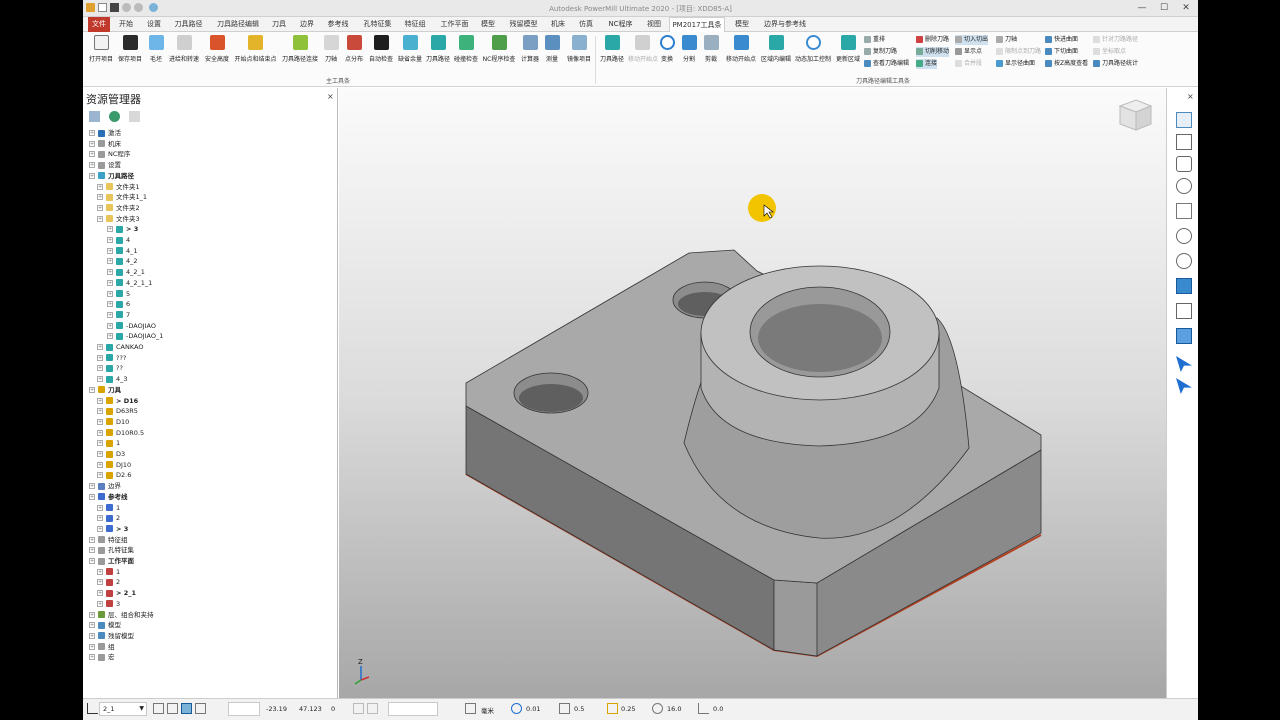 The width and height of the screenshot is (1280, 720). Describe the element at coordinates (848, 49) in the screenshot. I see `update-region-button: 更新区域` at that location.